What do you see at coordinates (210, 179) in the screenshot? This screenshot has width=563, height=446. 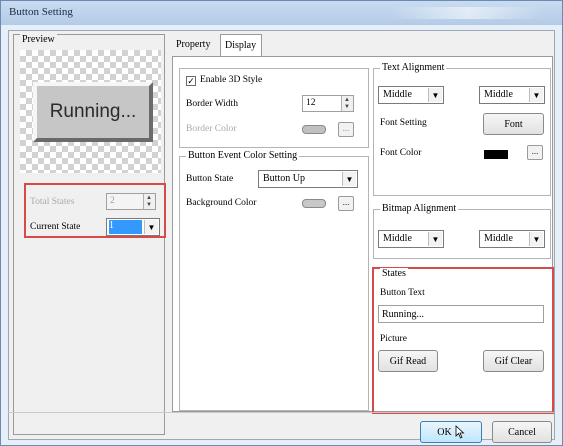 I see `button-state-label: Button State` at bounding box center [210, 179].